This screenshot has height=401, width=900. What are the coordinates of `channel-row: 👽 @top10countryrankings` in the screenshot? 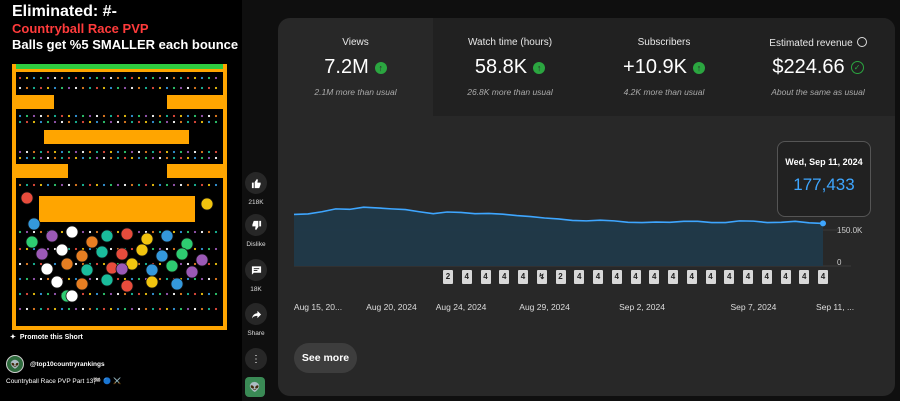 It's located at (55, 364).